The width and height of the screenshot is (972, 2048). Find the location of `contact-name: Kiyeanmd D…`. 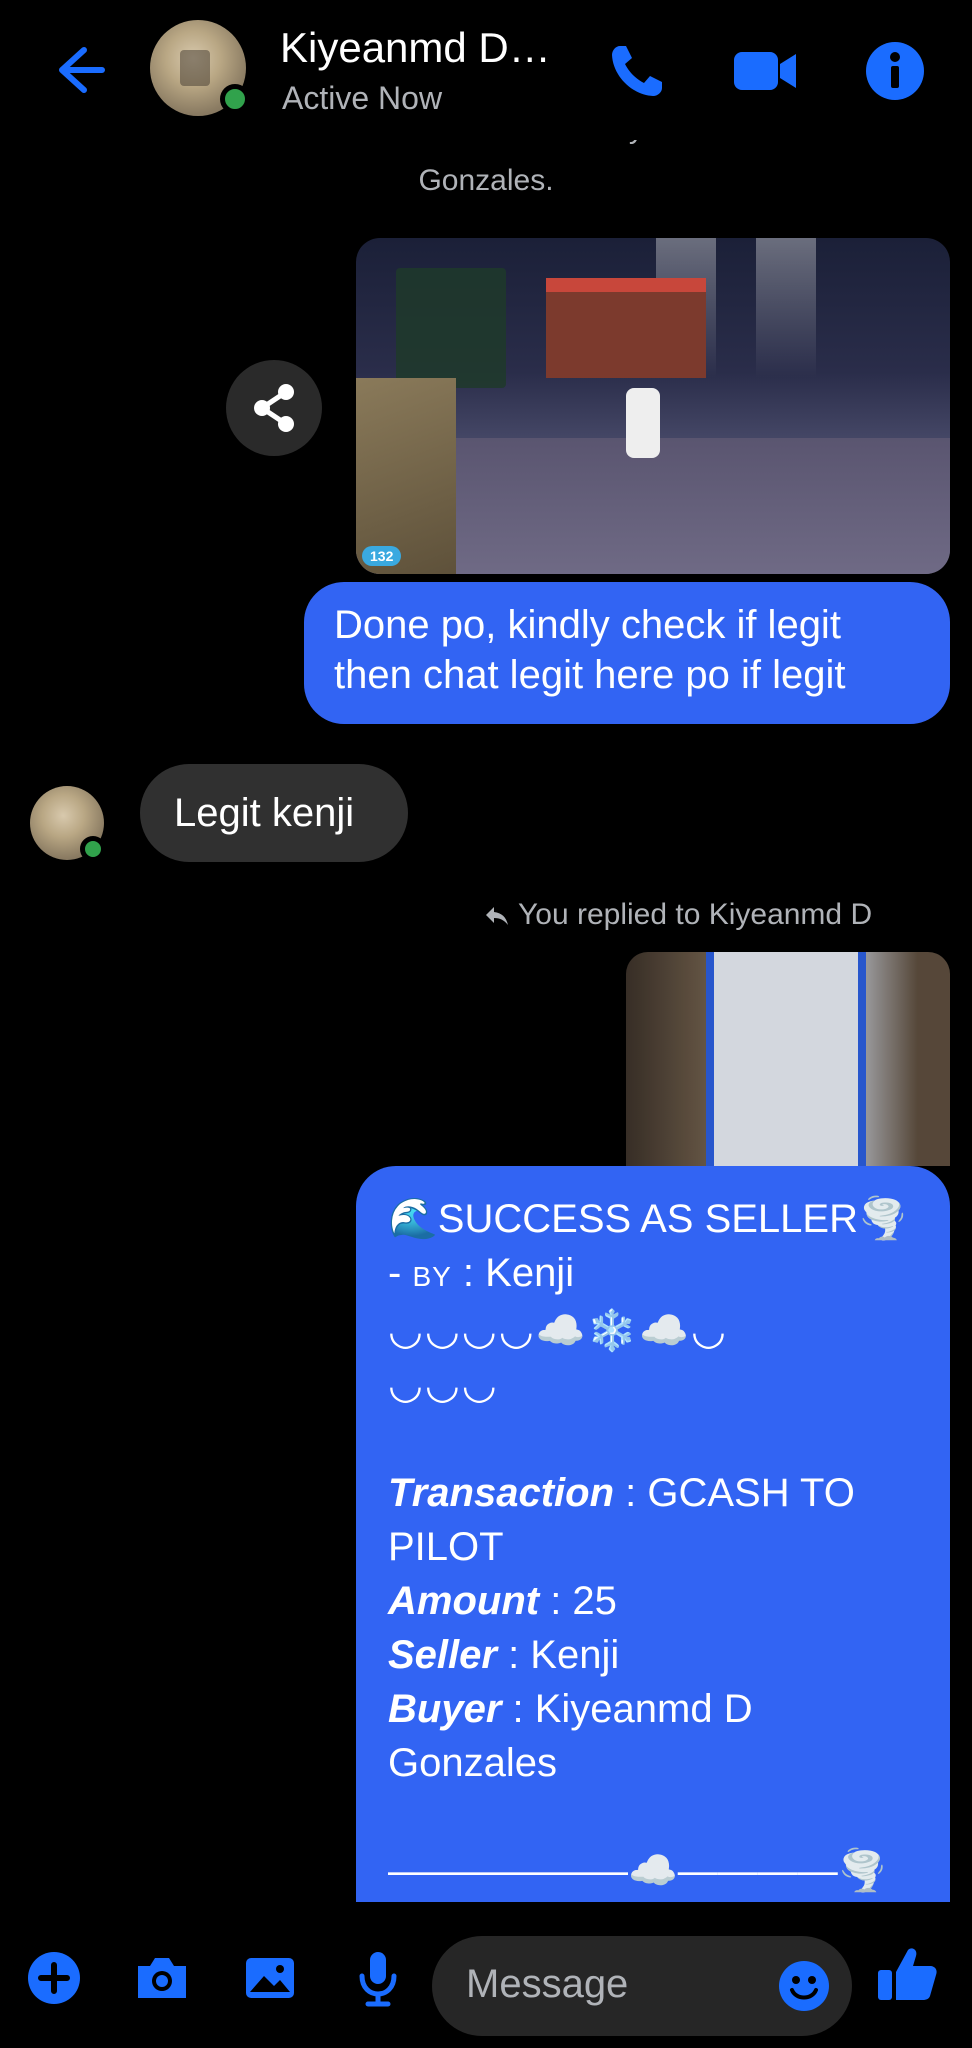

contact-name: Kiyeanmd D… is located at coordinates (415, 48).